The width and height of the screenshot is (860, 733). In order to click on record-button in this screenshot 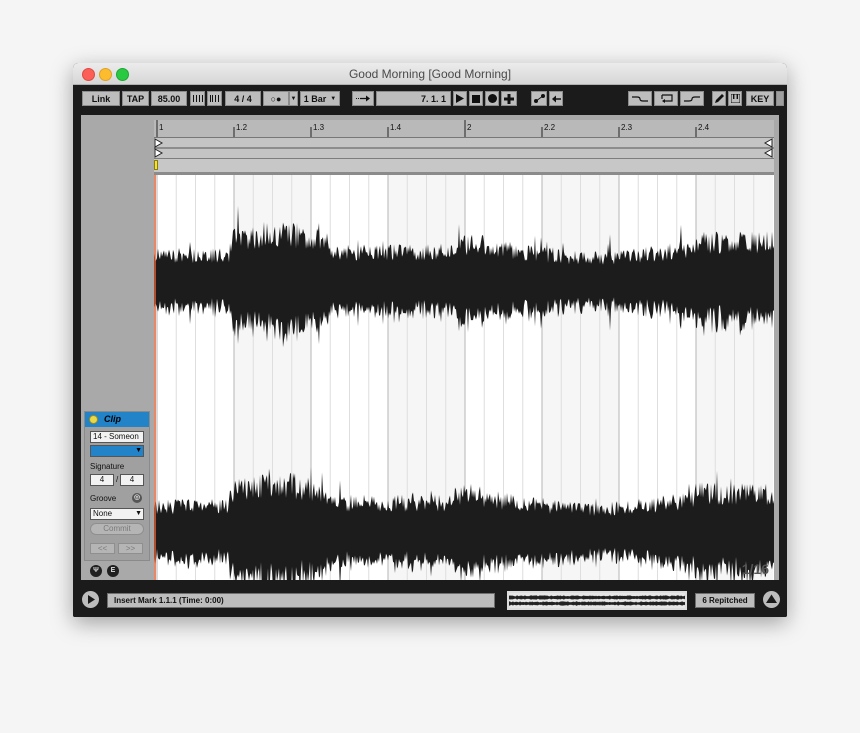, I will do `click(492, 98)`.